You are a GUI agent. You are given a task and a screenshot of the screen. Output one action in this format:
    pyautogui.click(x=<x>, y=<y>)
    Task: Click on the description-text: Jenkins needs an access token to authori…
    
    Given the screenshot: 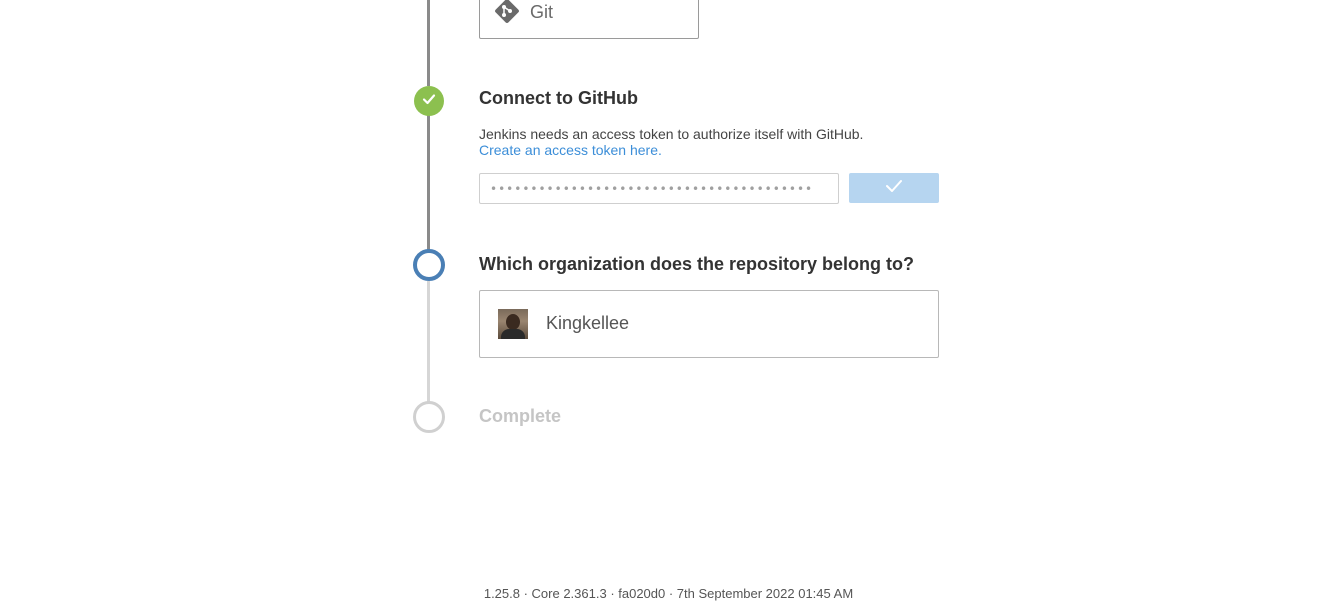 What is the action you would take?
    pyautogui.click(x=671, y=134)
    